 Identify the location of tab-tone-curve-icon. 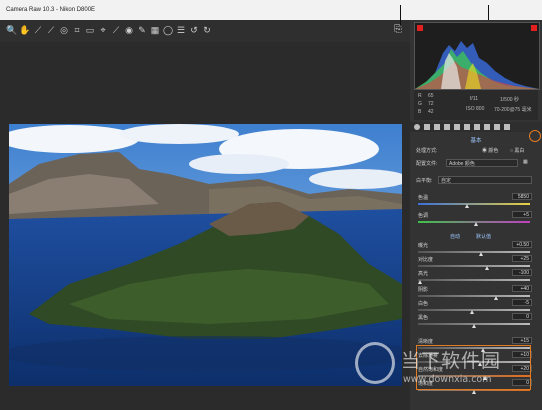
(427, 127).